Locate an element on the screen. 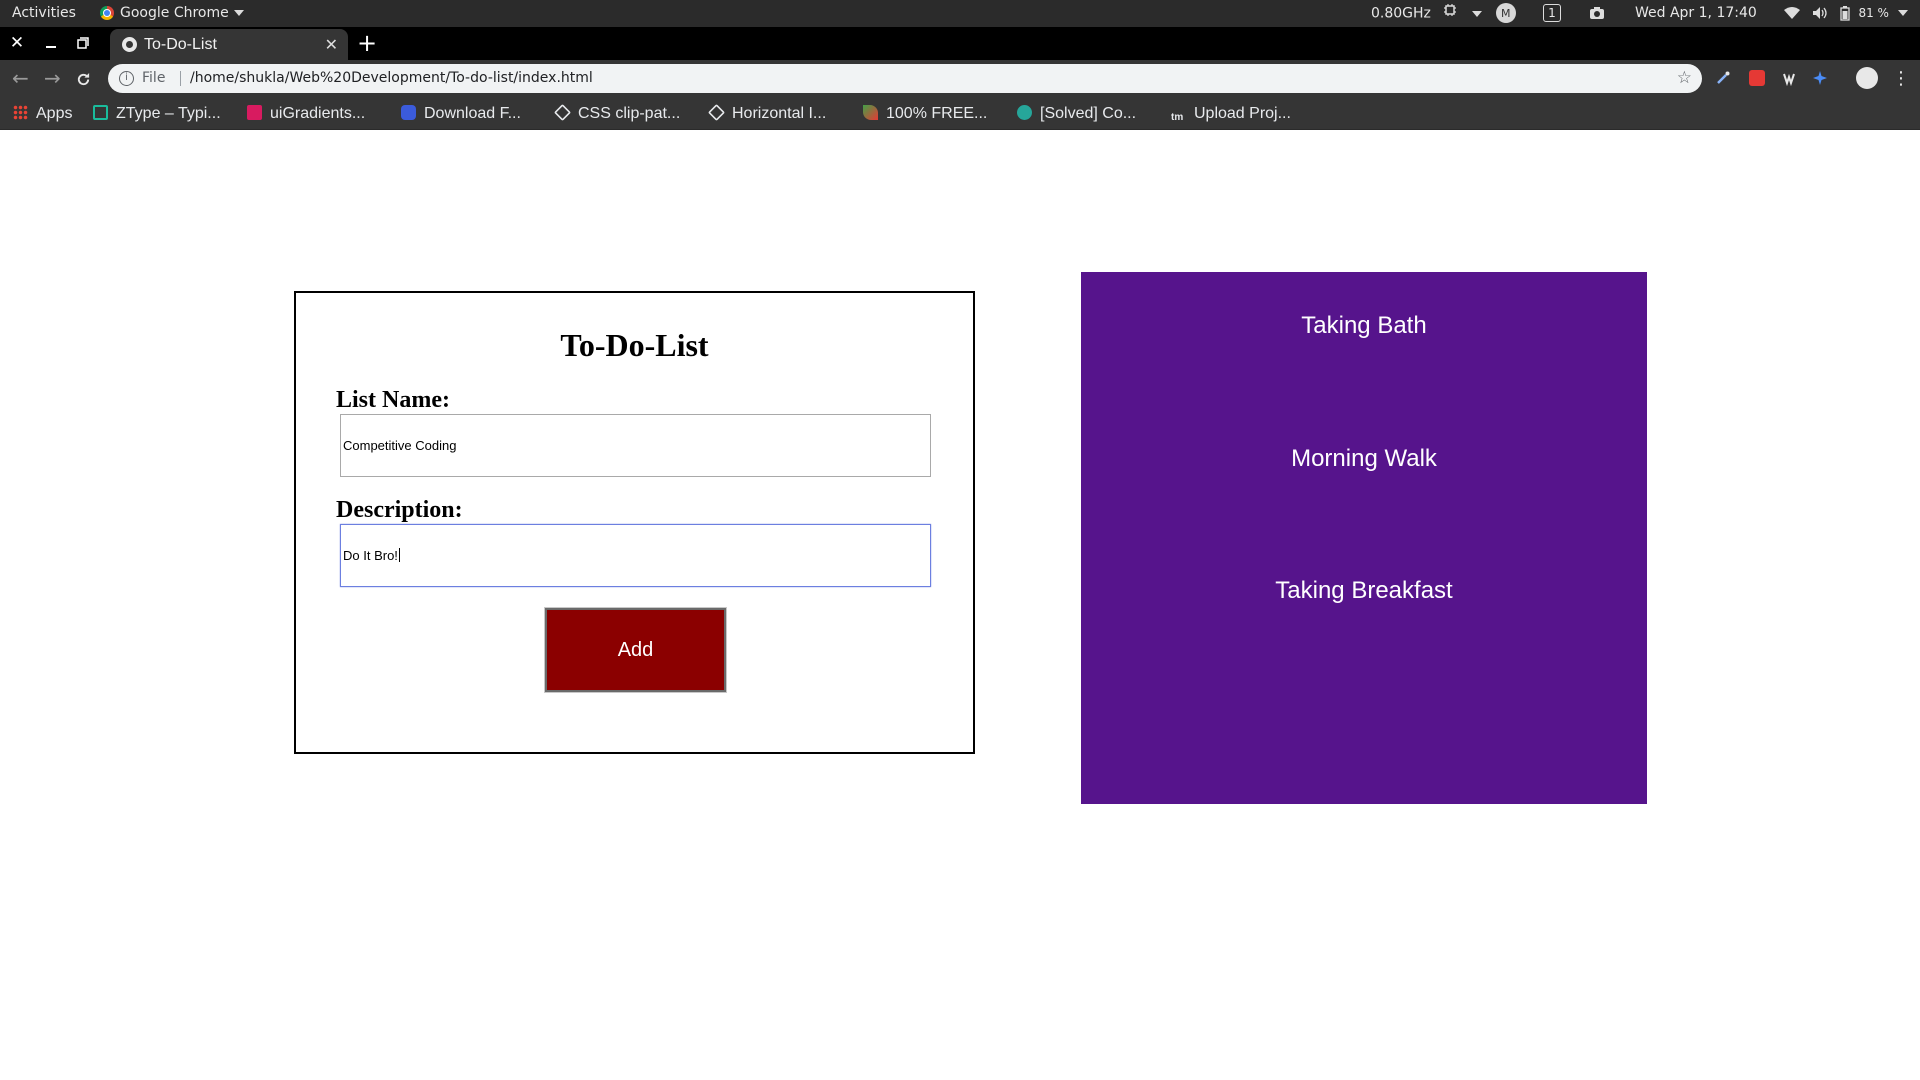  list-name-label: List Name: is located at coordinates (393, 400).